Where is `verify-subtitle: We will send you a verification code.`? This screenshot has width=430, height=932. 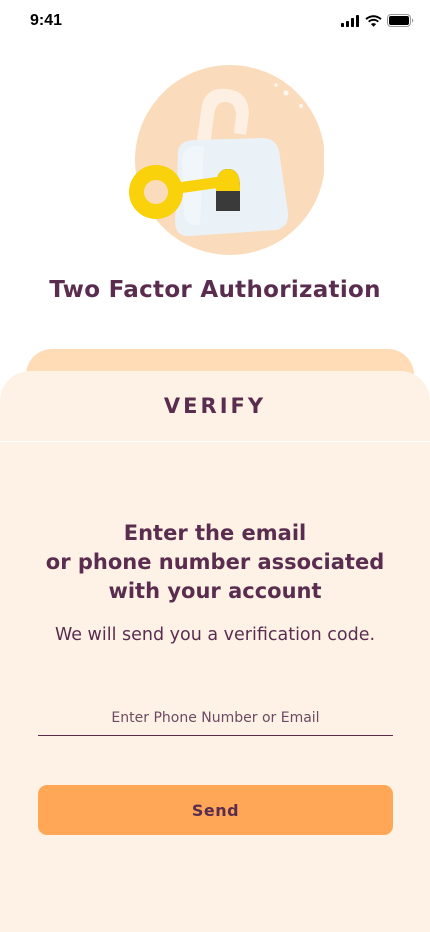 verify-subtitle: We will send you a verification code. is located at coordinates (215, 635).